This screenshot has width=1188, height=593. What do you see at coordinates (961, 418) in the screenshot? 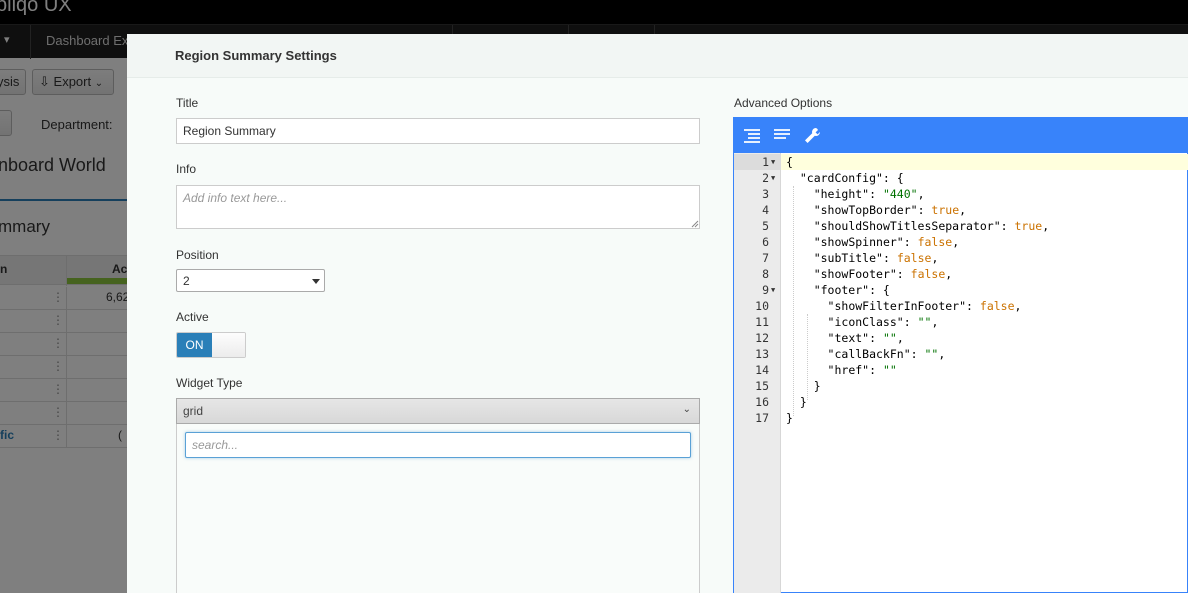
I see `code-line: 17}` at bounding box center [961, 418].